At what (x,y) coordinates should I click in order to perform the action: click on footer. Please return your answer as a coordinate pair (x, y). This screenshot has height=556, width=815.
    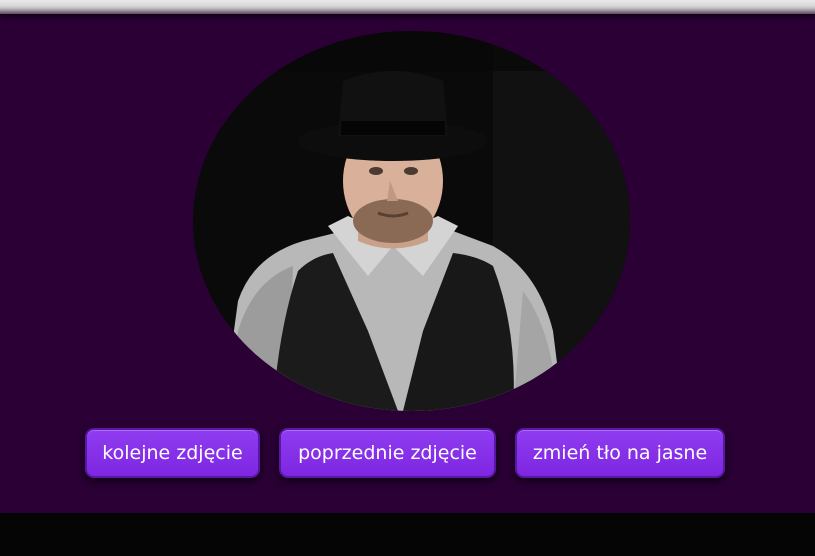
    Looking at the image, I should click on (407, 534).